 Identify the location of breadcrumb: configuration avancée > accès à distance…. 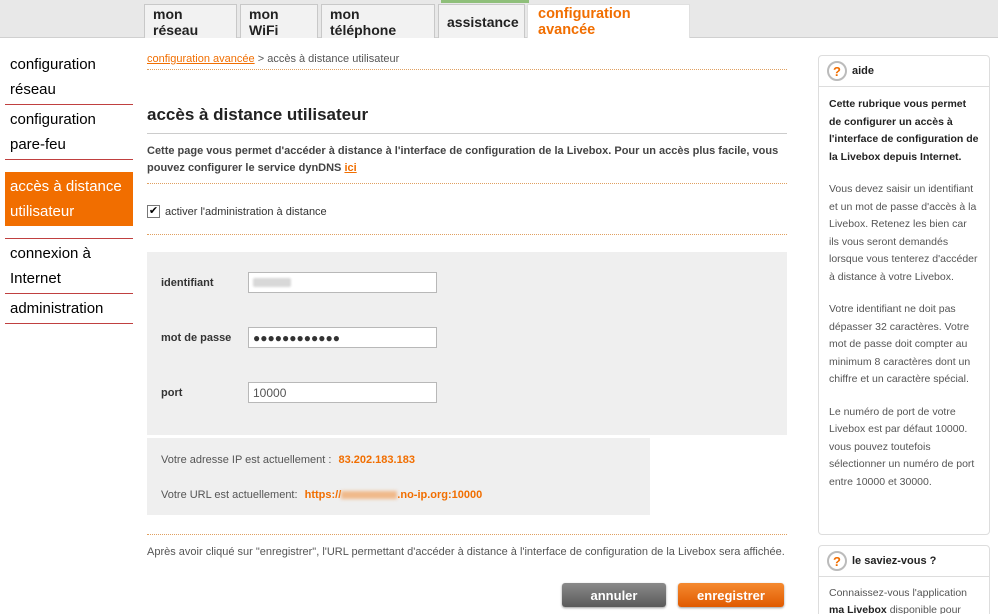
(467, 60).